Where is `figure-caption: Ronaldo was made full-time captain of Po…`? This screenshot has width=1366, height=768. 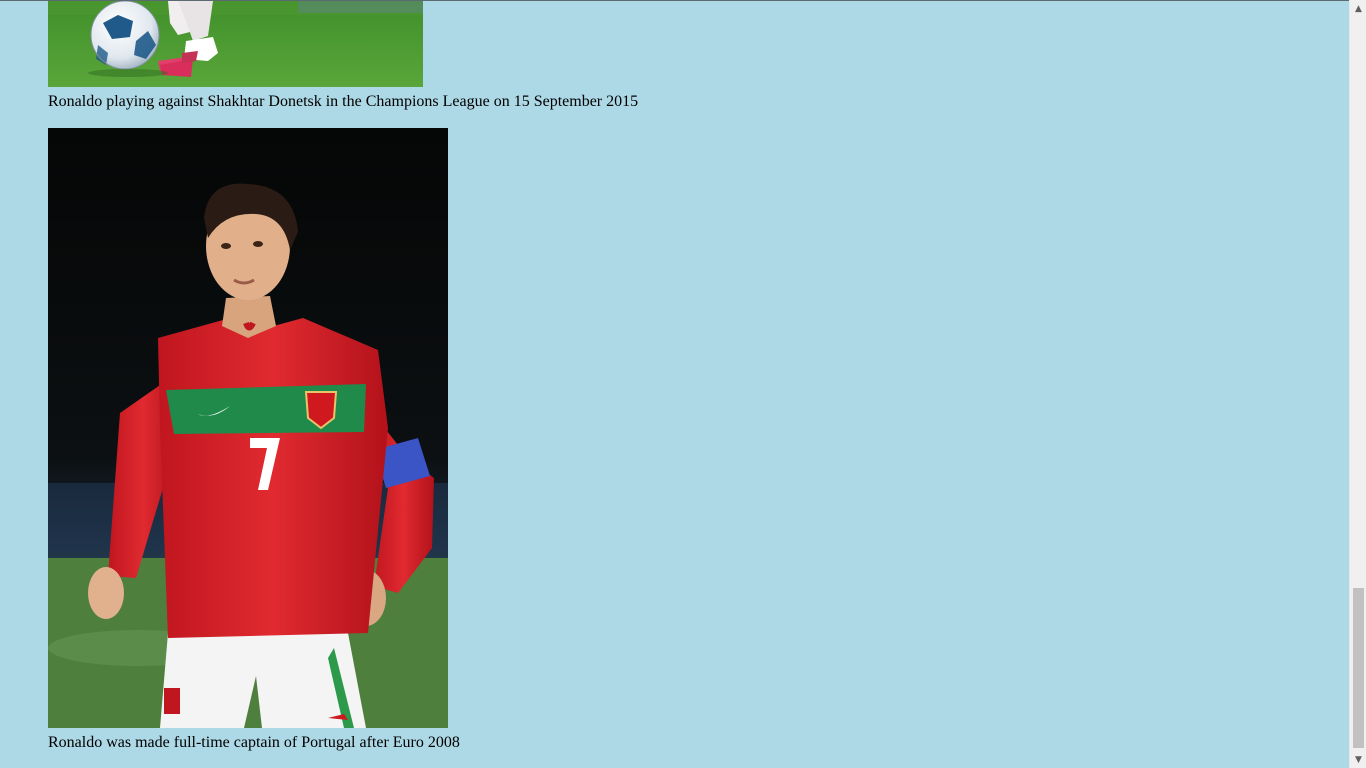
figure-caption: Ronaldo was made full-time captain of Po… is located at coordinates (254, 742).